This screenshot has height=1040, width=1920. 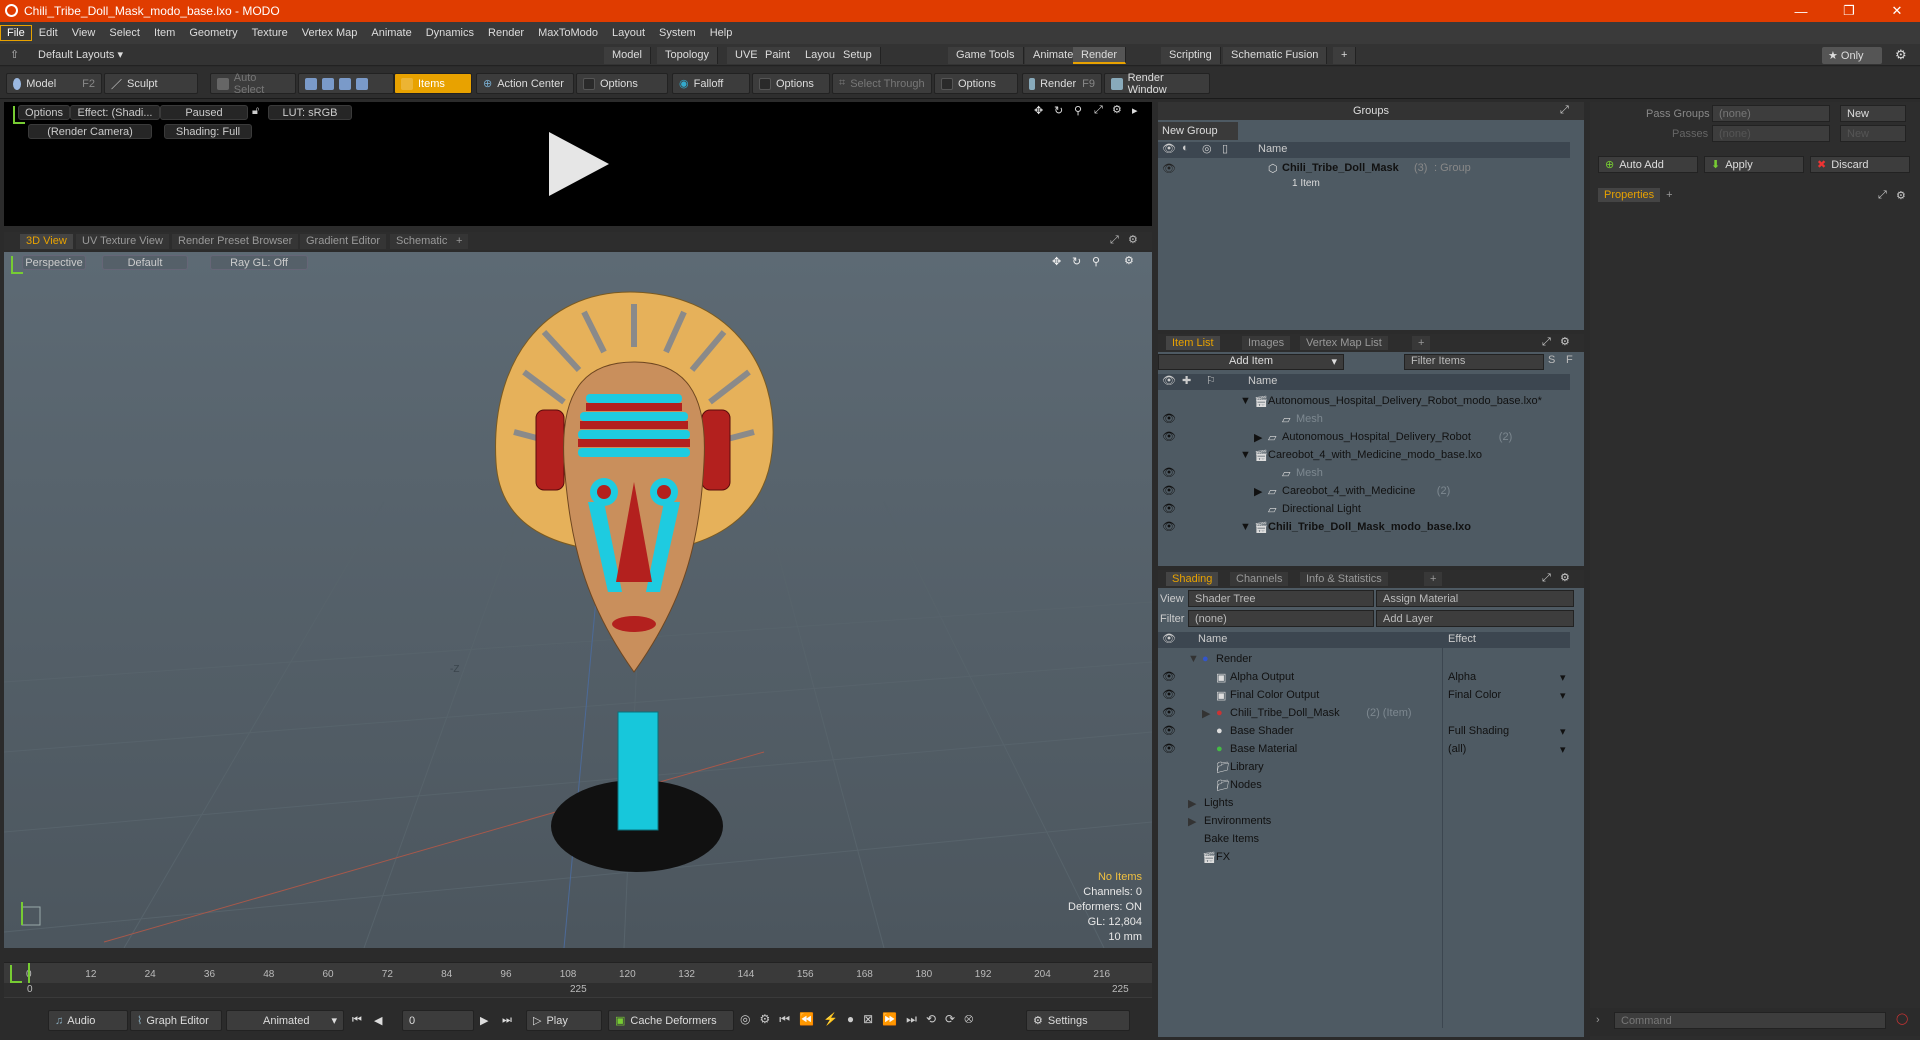 What do you see at coordinates (1186, 380) in the screenshot?
I see `lock-icon: ✚` at bounding box center [1186, 380].